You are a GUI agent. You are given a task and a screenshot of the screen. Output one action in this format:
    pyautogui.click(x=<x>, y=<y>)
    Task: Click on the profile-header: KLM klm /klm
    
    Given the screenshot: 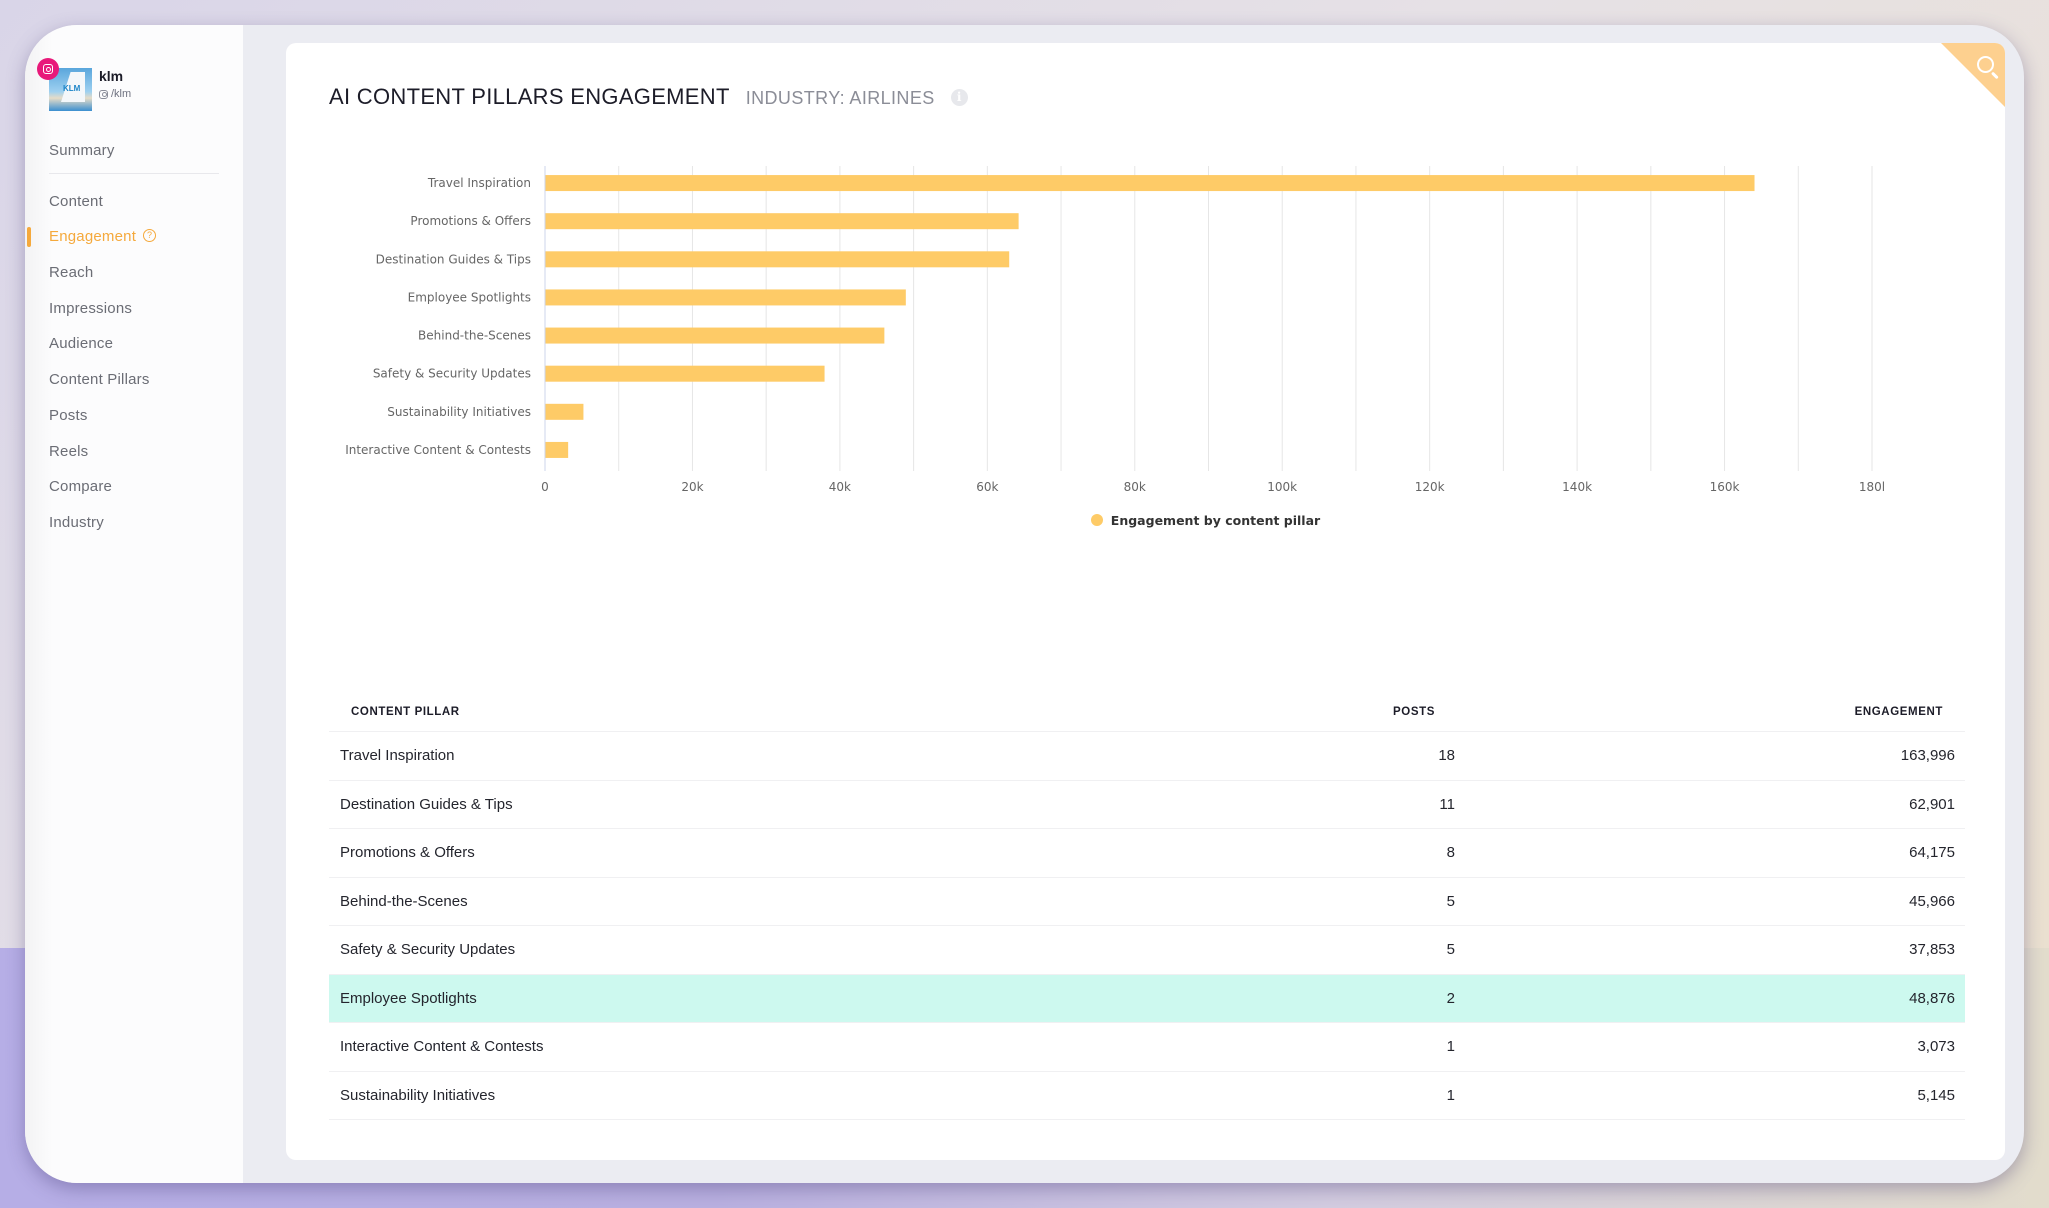 What is the action you would take?
    pyautogui.click(x=138, y=79)
    